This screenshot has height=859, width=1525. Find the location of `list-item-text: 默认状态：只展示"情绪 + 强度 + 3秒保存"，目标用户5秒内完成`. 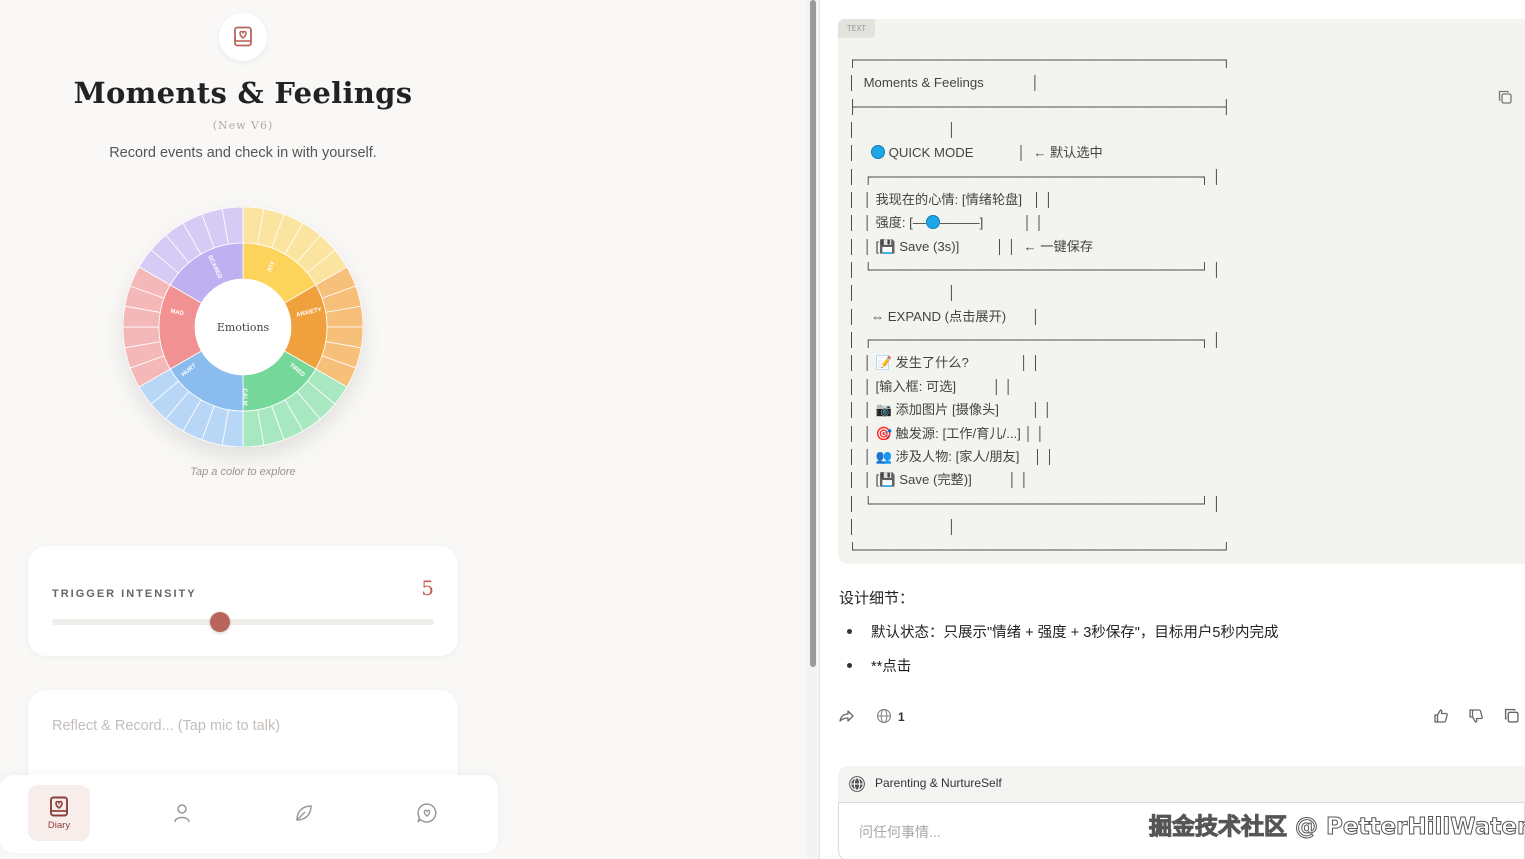

list-item-text: 默认状态：只展示"情绪 + 强度 + 3秒保存"，目标用户5秒内完成 is located at coordinates (1075, 633).